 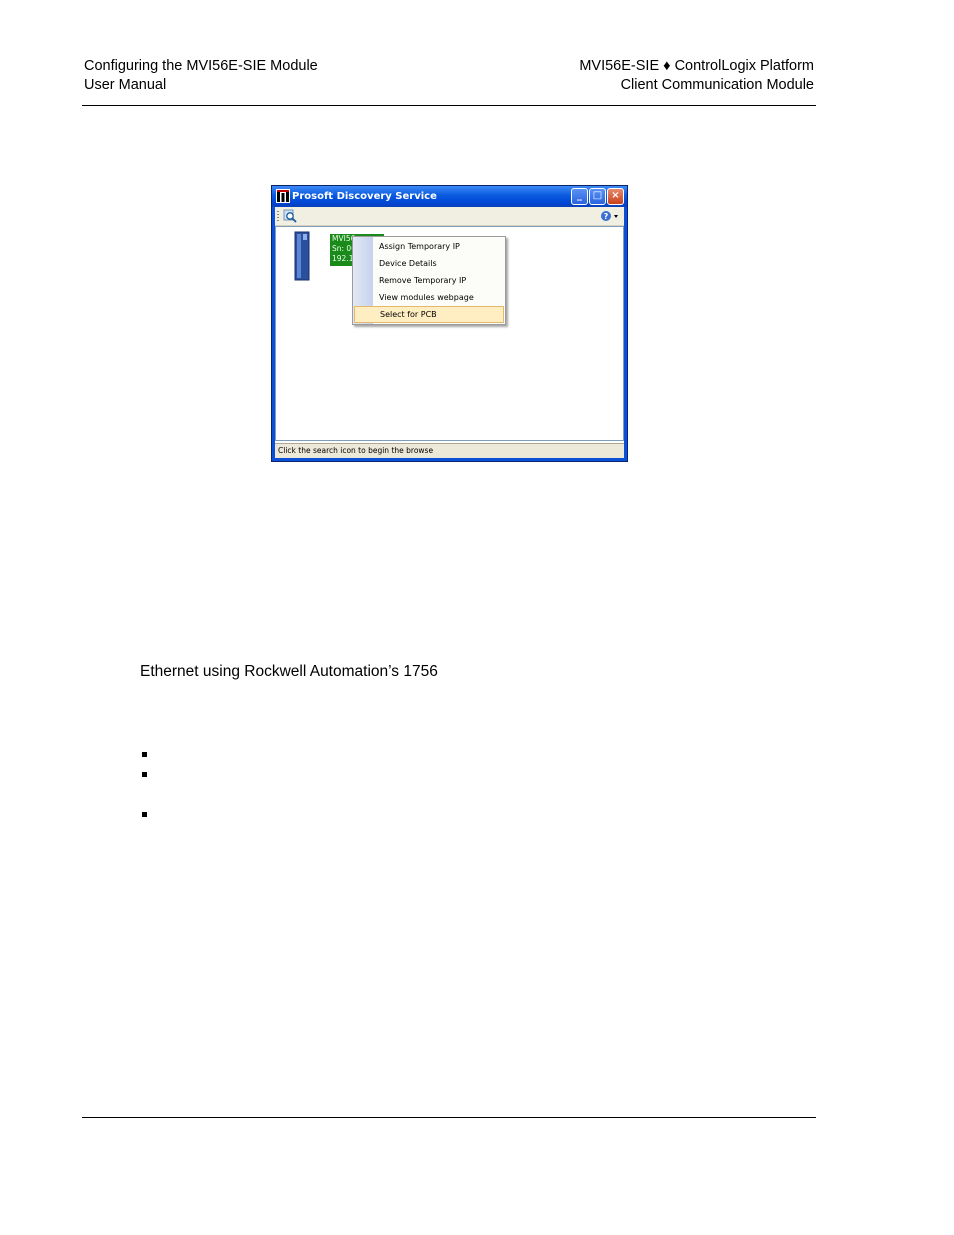 I want to click on minimize-button: _, so click(x=579, y=196).